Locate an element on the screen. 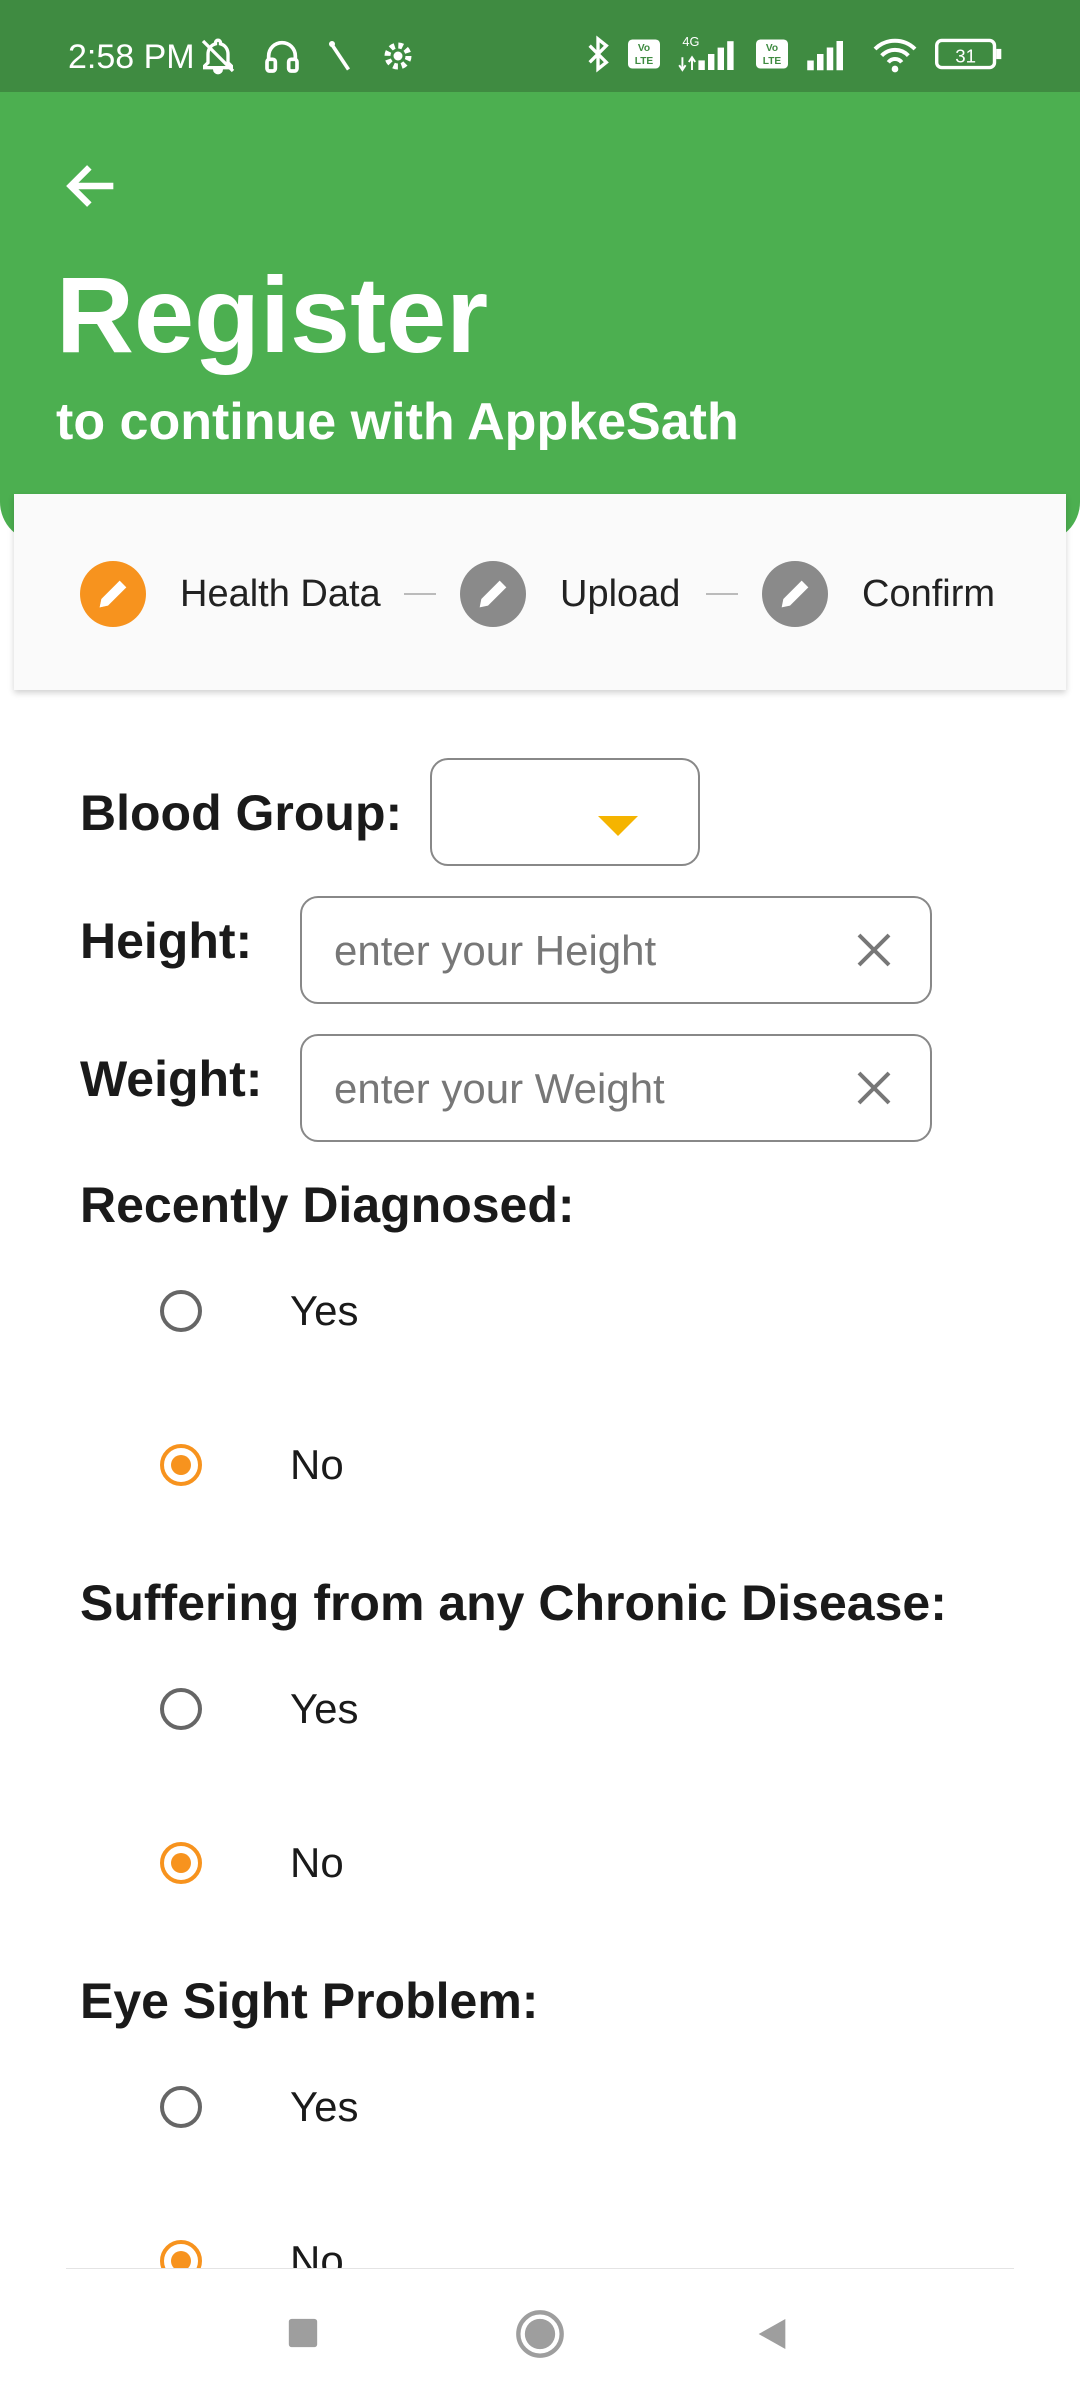 The width and height of the screenshot is (1080, 2400). step-upload: Upload is located at coordinates (570, 594).